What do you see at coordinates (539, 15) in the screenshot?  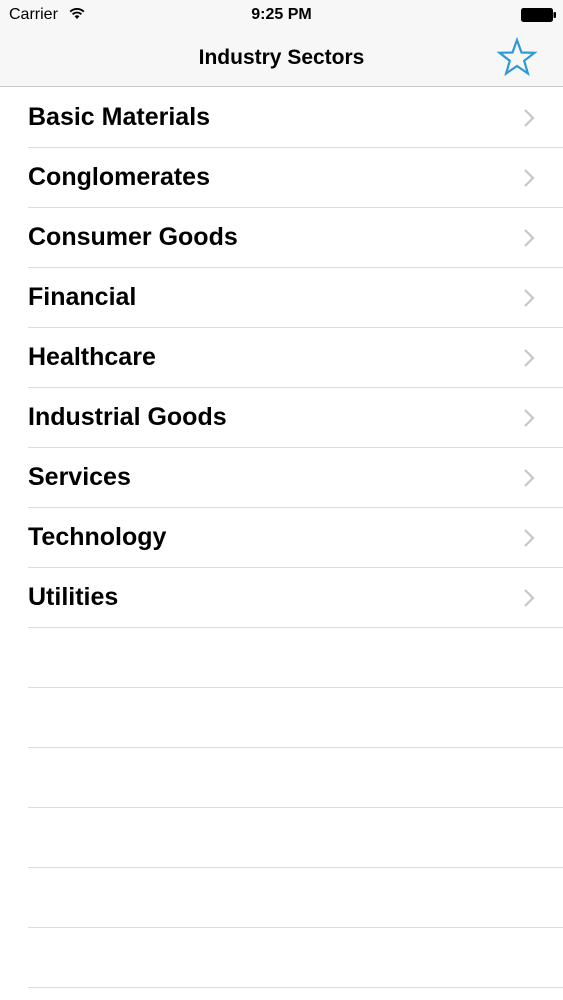 I see `battery-icon` at bounding box center [539, 15].